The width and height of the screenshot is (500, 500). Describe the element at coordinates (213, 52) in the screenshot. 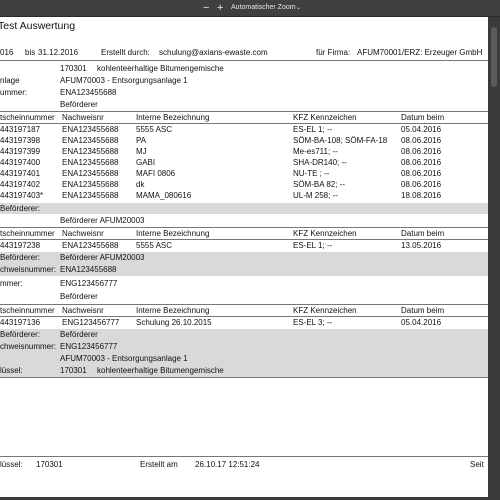

I see `created-by: schulung@axians-ewaste.com` at that location.